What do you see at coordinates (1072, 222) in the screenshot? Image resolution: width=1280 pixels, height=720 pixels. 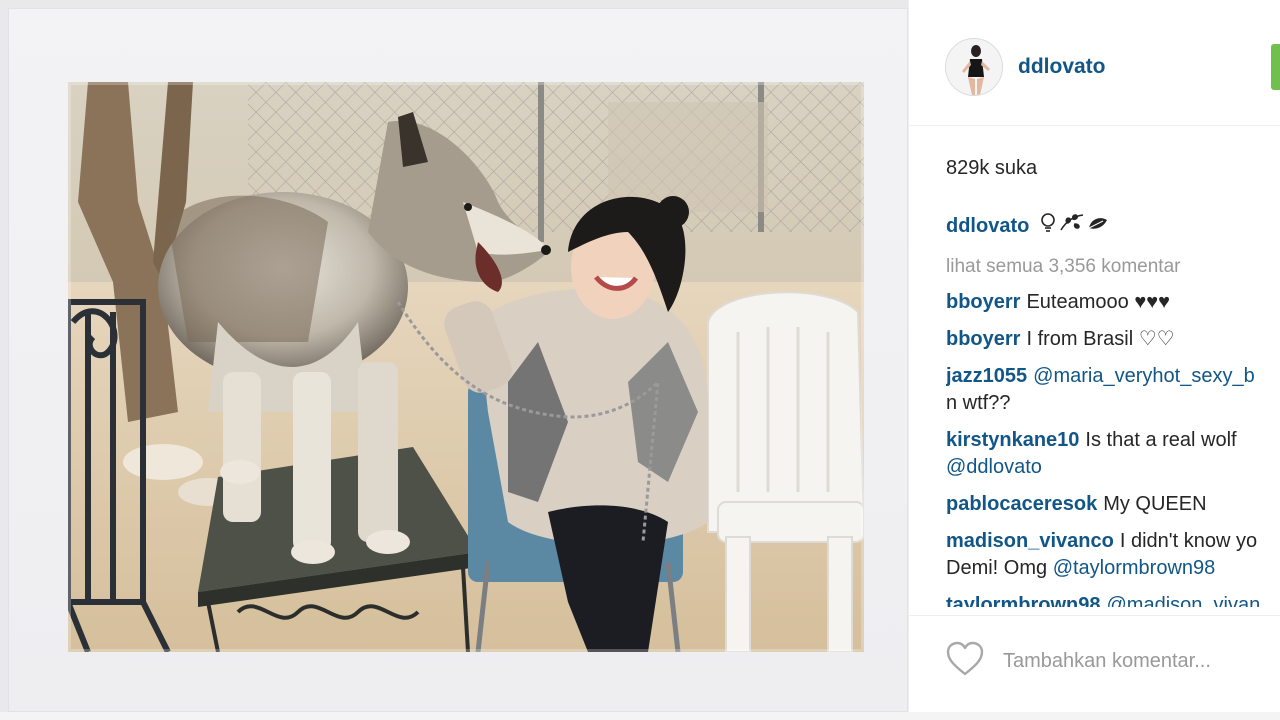 I see `leaf-vine-icon` at bounding box center [1072, 222].